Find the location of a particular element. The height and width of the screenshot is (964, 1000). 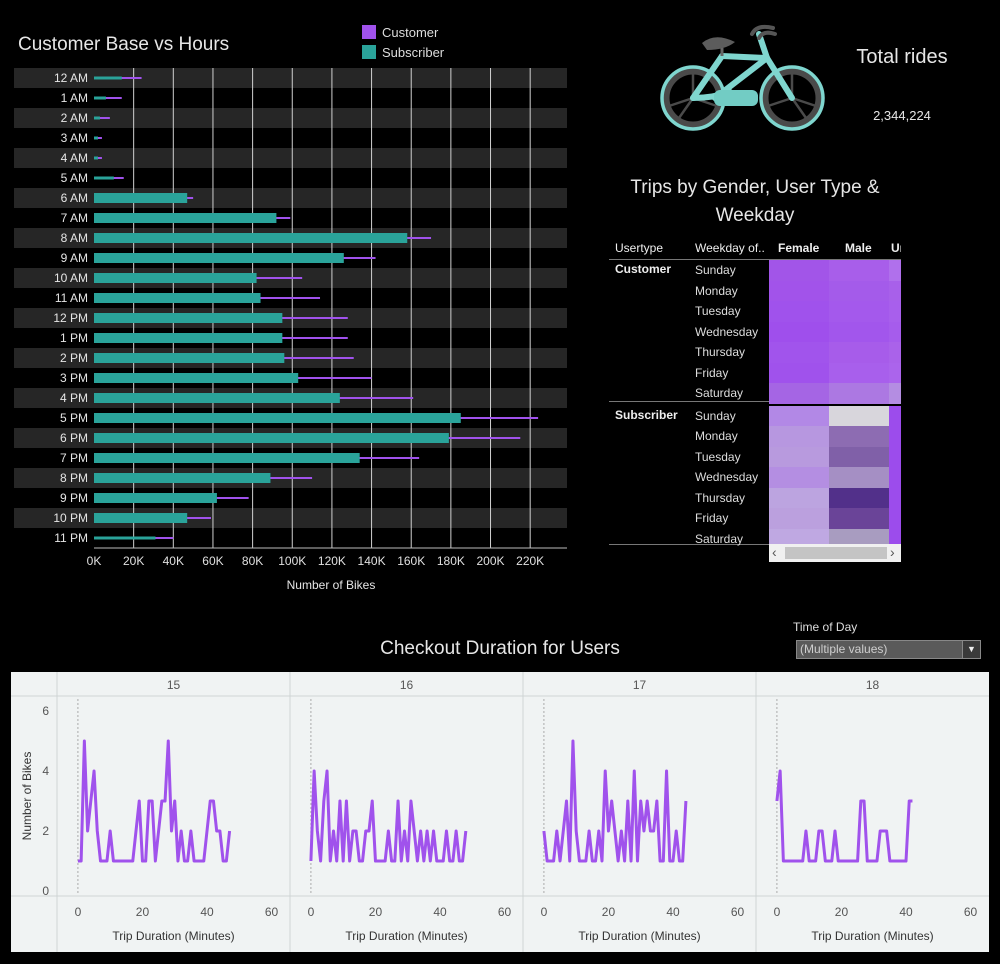

x-tick-label: 80K is located at coordinates (252, 561).